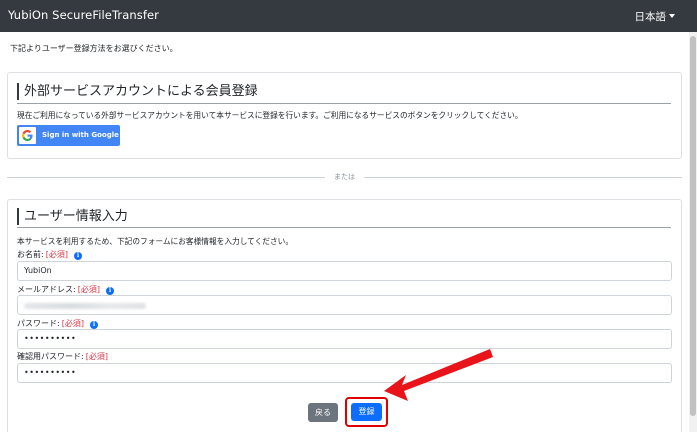  What do you see at coordinates (72, 216) in the screenshot?
I see `user-section-title: ユーザー情報入力` at bounding box center [72, 216].